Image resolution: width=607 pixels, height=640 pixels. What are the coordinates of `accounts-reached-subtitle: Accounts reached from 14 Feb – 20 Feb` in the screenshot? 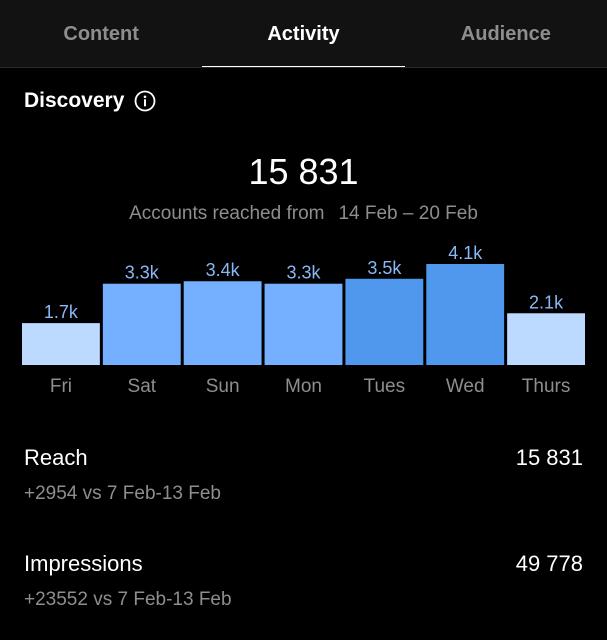 It's located at (303, 214).